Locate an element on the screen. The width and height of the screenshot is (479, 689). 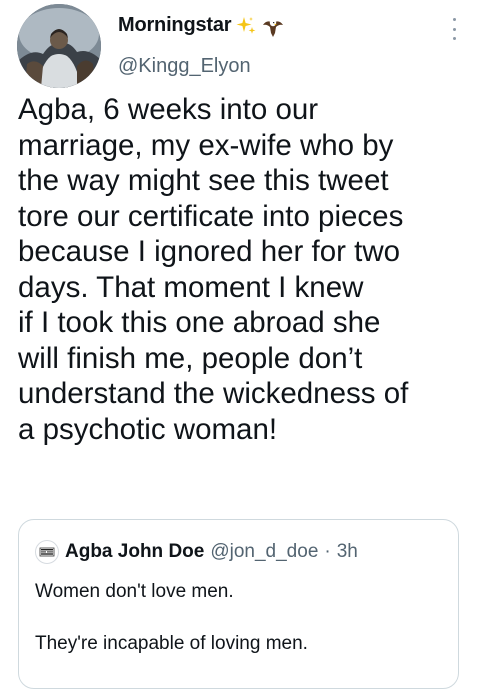
quoted-handle: @jon_d_doe is located at coordinates (264, 552).